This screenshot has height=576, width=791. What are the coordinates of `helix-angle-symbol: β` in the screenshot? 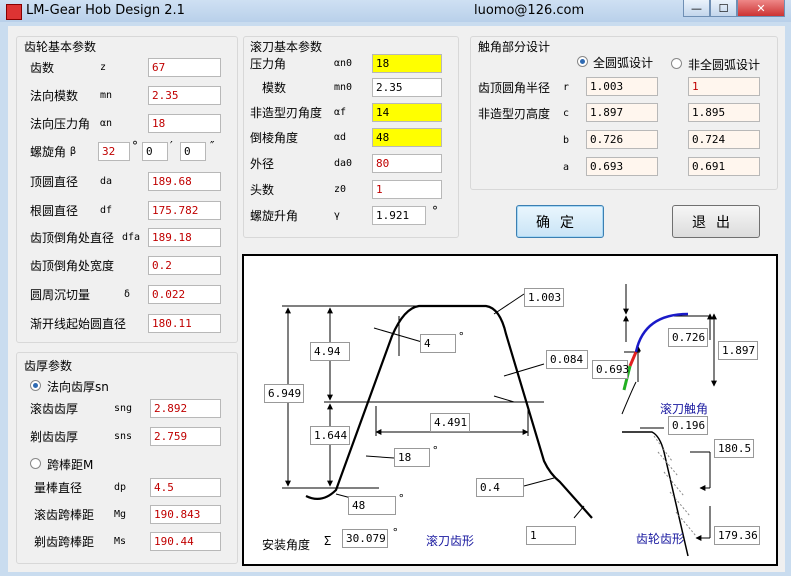 It's located at (73, 151).